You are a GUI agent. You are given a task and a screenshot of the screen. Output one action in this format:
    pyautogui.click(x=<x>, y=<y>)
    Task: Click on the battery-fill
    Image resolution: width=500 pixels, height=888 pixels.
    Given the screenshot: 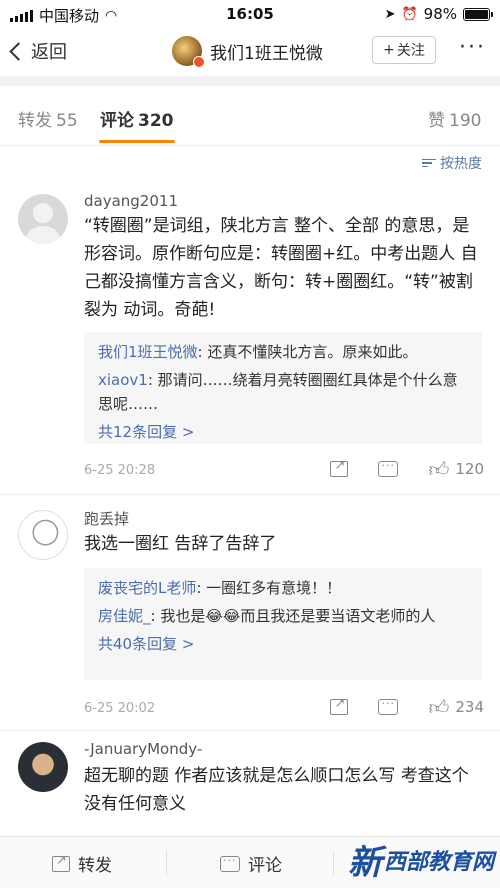 What is the action you would take?
    pyautogui.click(x=476, y=14)
    